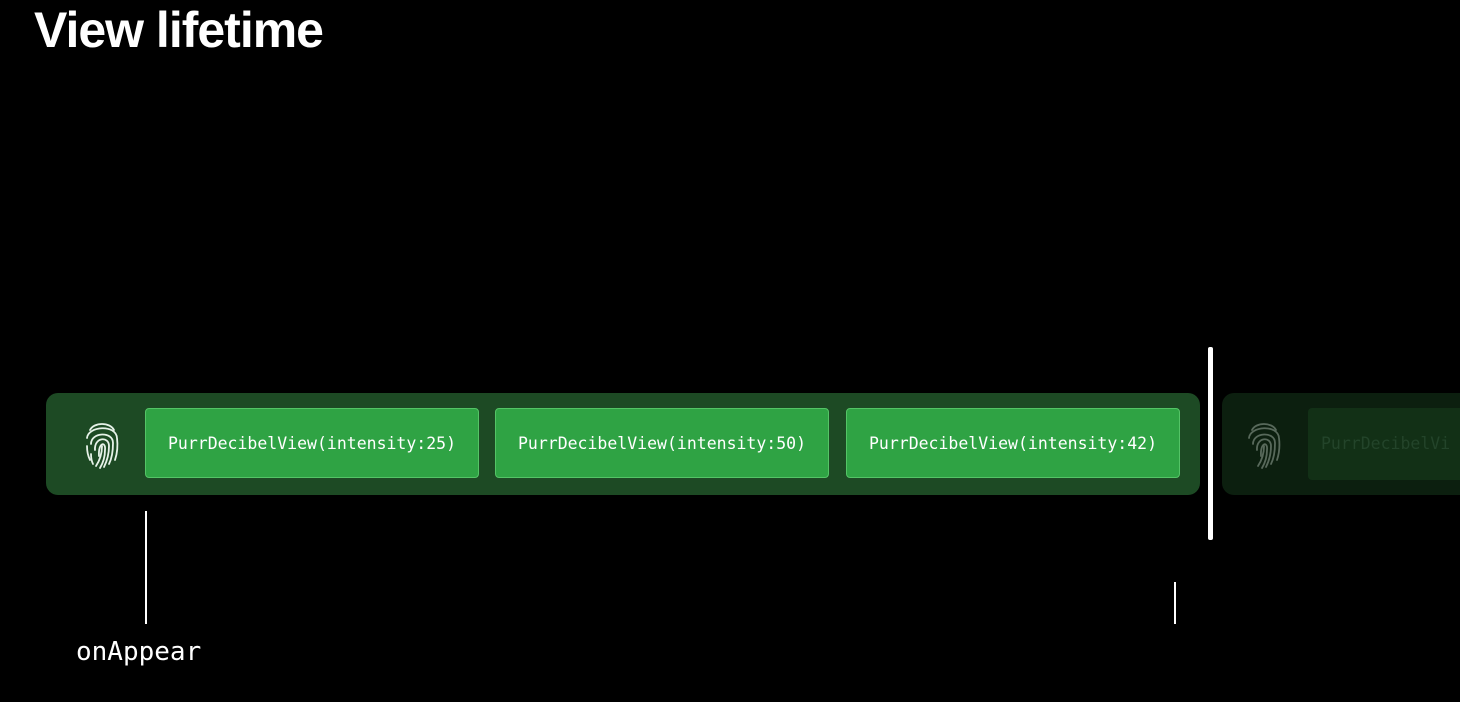 The height and width of the screenshot is (702, 1460). I want to click on next-view-value-box: PurrDecibelVi, so click(1384, 444).